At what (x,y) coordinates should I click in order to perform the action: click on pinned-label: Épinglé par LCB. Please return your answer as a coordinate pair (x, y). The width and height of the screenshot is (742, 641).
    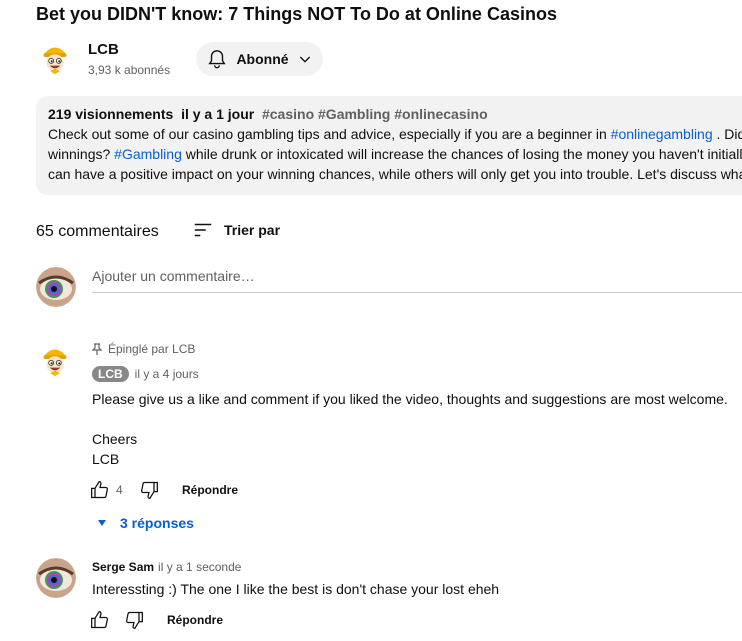
    Looking at the image, I should click on (143, 349).